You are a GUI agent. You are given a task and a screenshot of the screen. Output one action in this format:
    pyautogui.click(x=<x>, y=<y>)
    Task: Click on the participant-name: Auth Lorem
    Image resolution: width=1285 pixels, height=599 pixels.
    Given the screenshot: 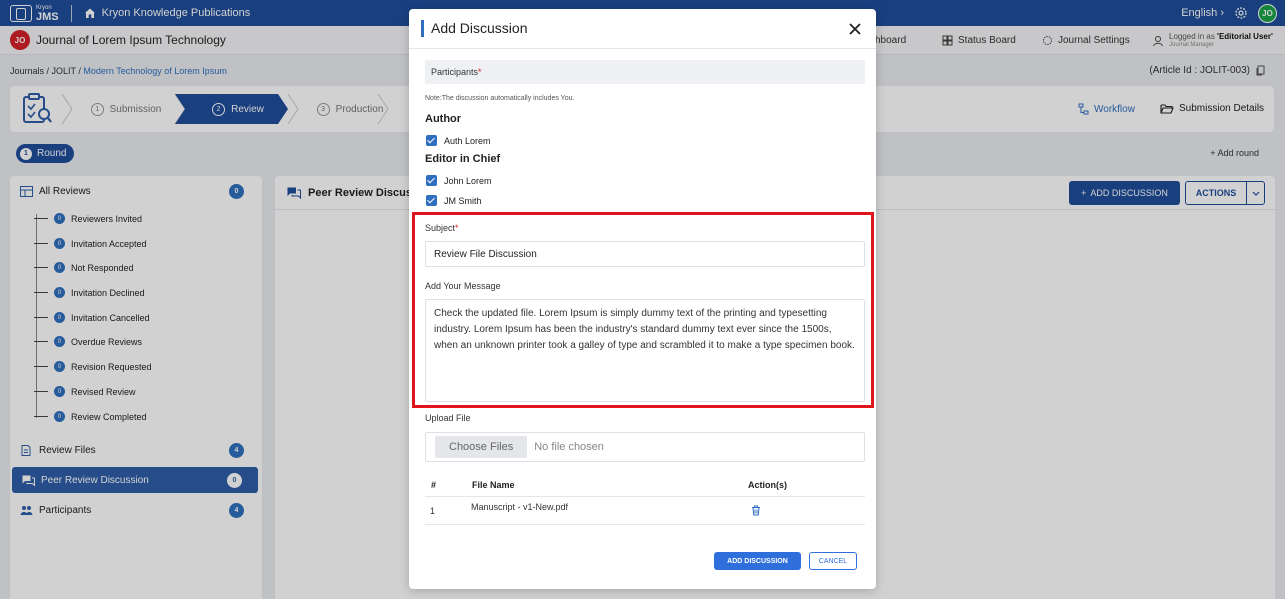 What is the action you would take?
    pyautogui.click(x=467, y=140)
    